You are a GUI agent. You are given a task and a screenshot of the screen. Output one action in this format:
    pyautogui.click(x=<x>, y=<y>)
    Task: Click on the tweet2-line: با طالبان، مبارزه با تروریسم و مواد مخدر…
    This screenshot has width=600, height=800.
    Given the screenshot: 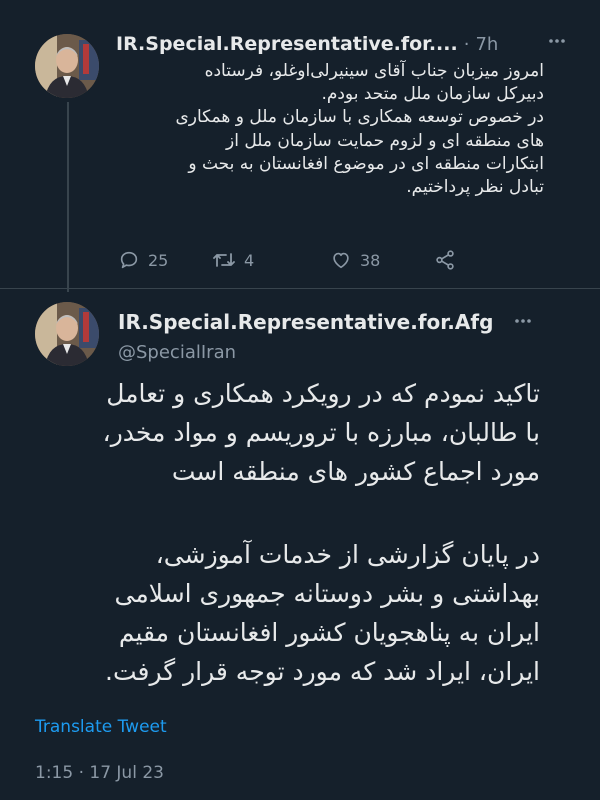 What is the action you would take?
    pyautogui.click(x=321, y=432)
    